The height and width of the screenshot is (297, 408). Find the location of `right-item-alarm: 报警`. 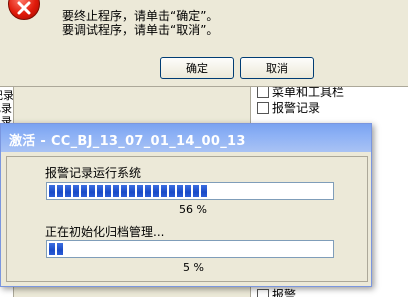

right-item-alarm: 报警 is located at coordinates (276, 291).